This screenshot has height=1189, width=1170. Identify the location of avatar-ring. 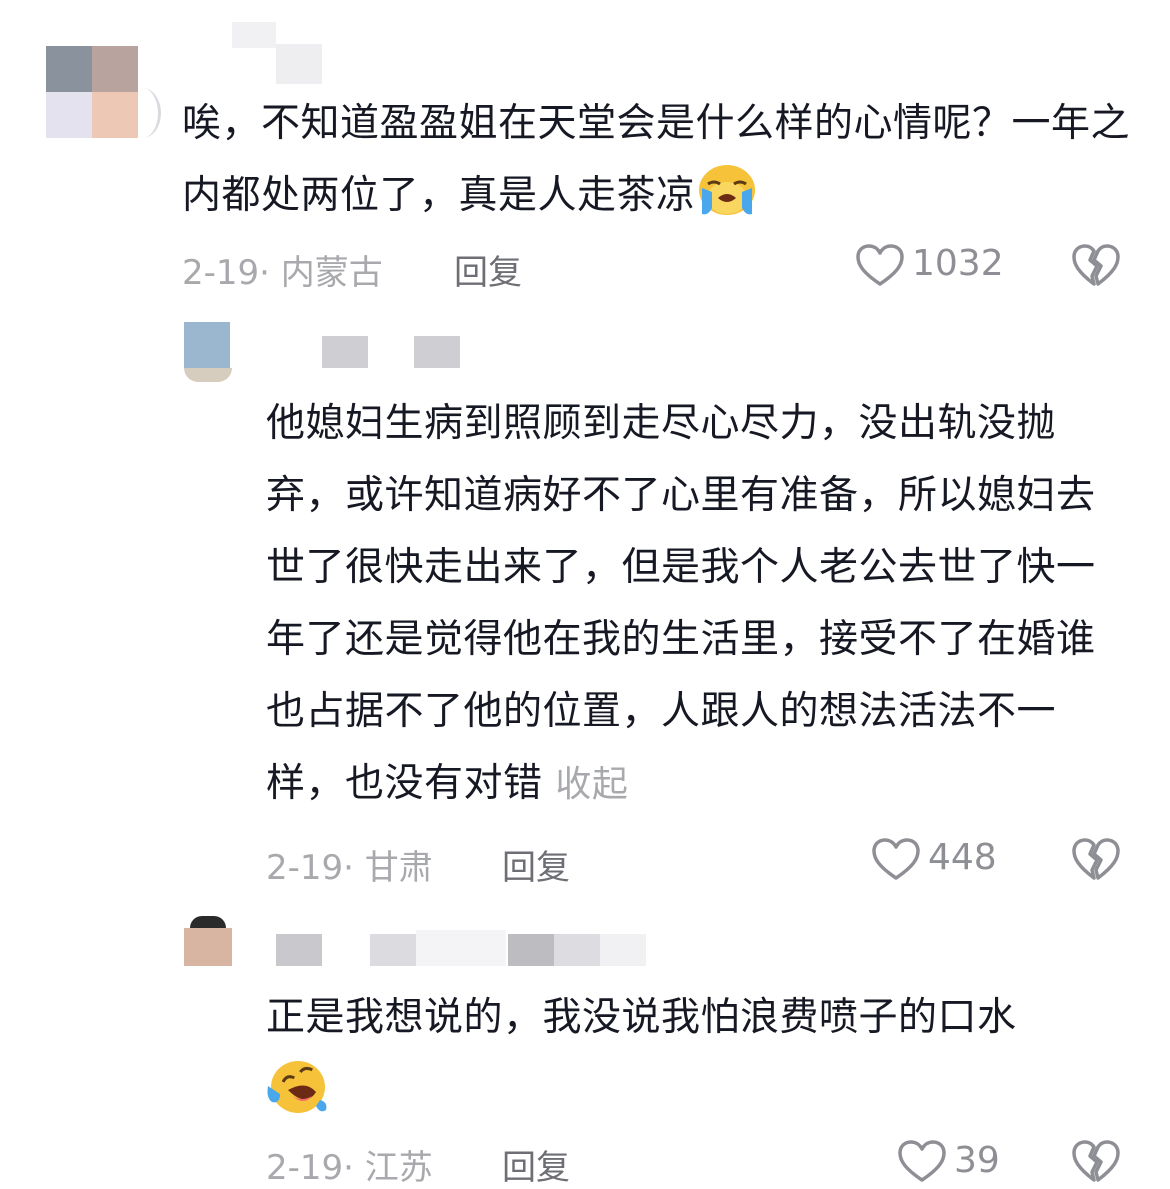
(142, 113).